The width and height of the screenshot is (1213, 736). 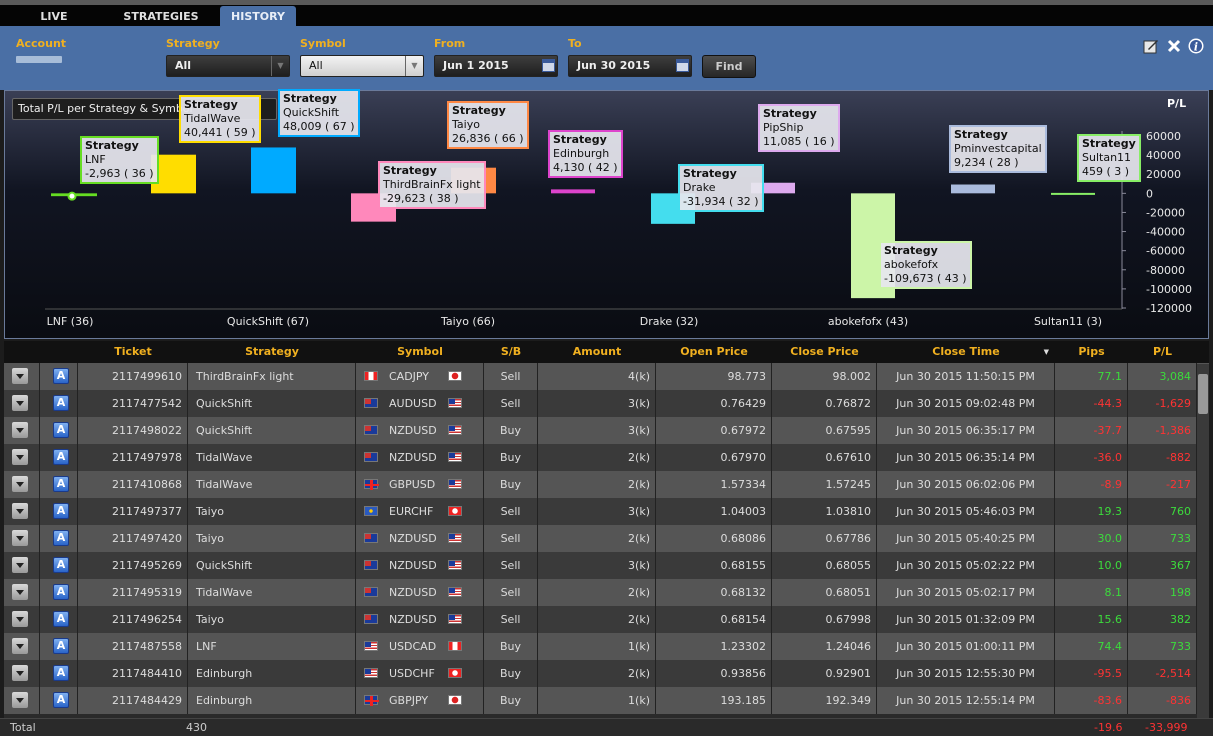 I want to click on tab-live-chart: LIVE CHART, so click(x=54, y=25).